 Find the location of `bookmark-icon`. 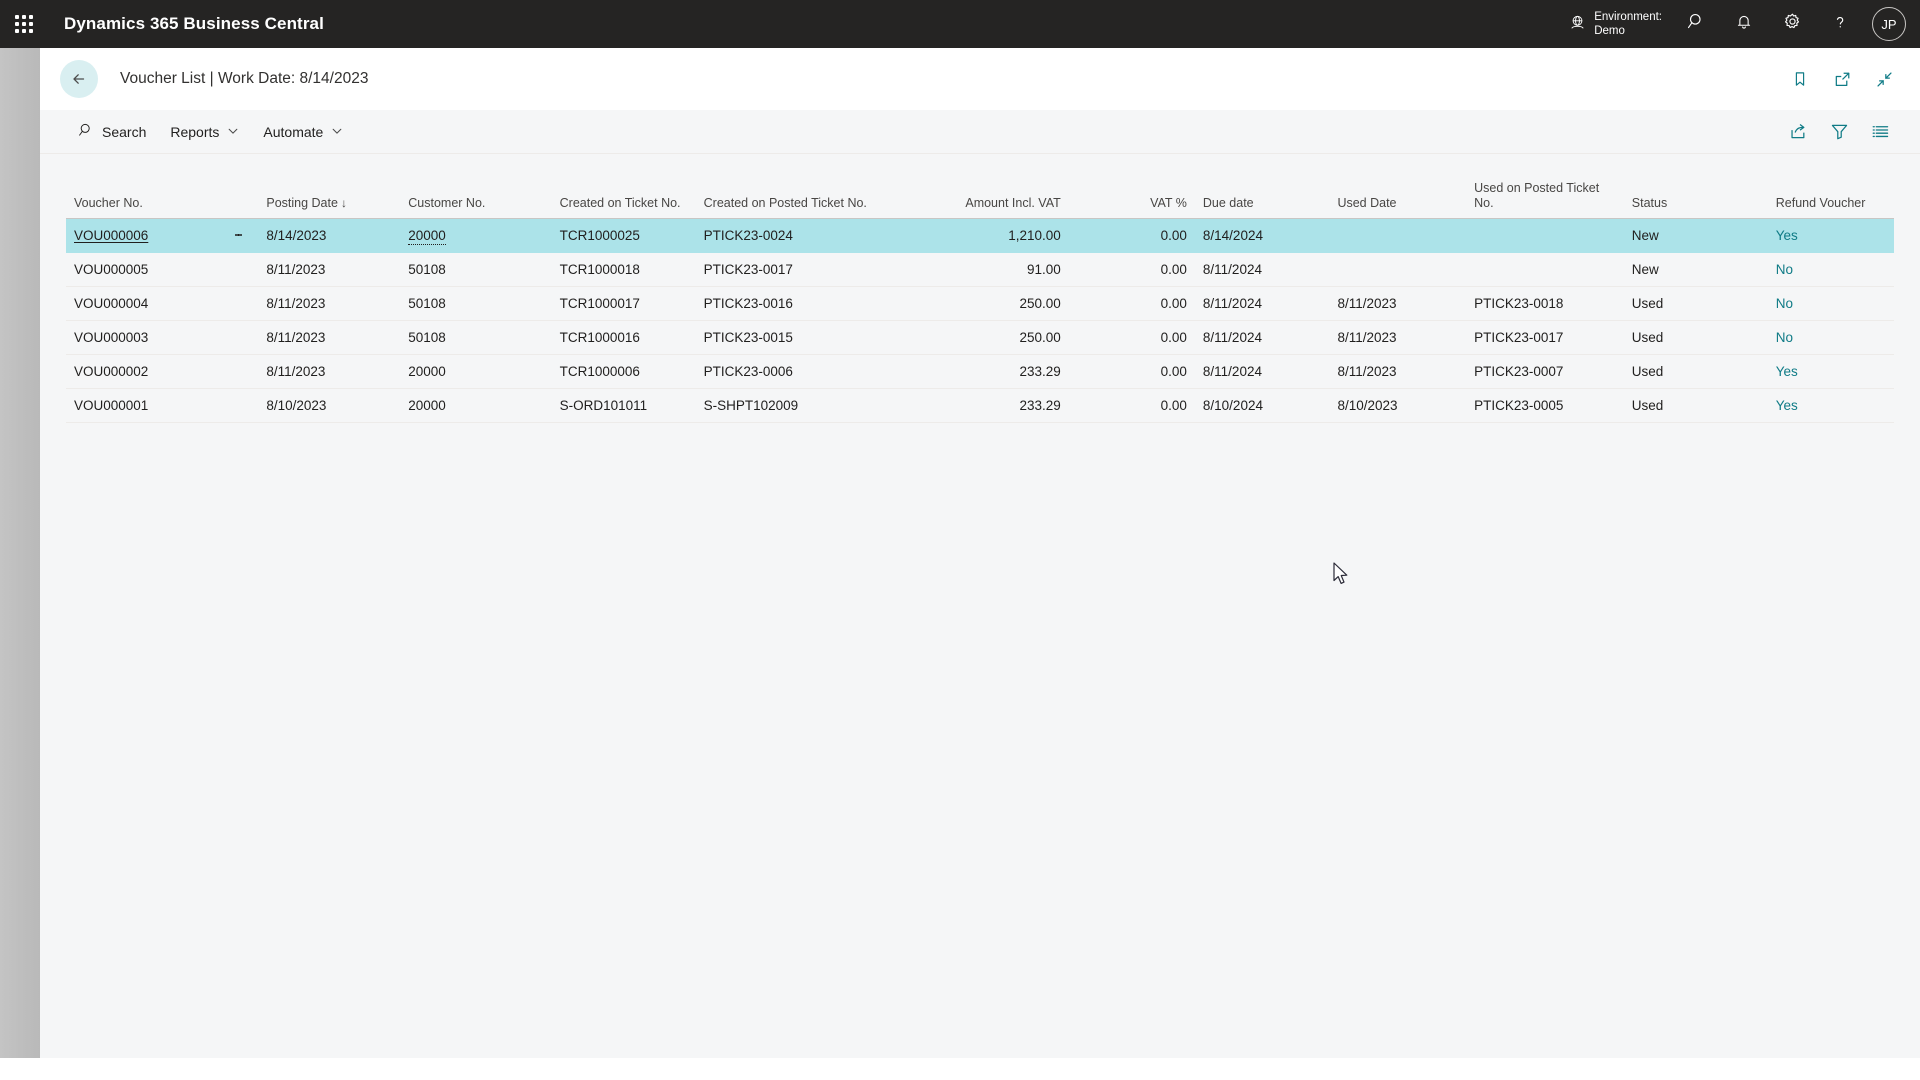

bookmark-icon is located at coordinates (1800, 79).